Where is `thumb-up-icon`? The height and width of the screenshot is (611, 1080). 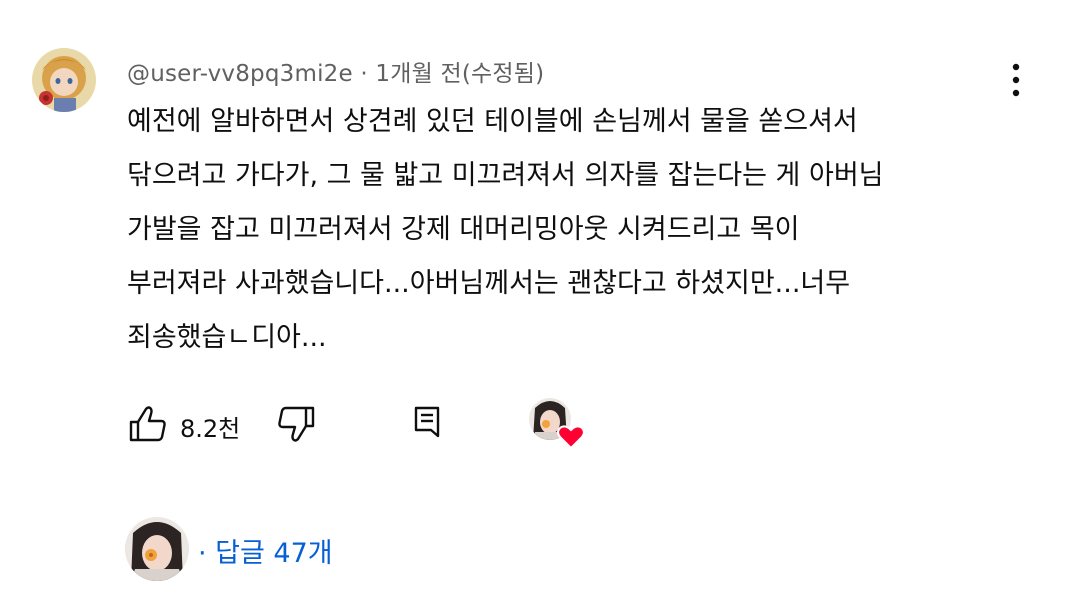 thumb-up-icon is located at coordinates (147, 424).